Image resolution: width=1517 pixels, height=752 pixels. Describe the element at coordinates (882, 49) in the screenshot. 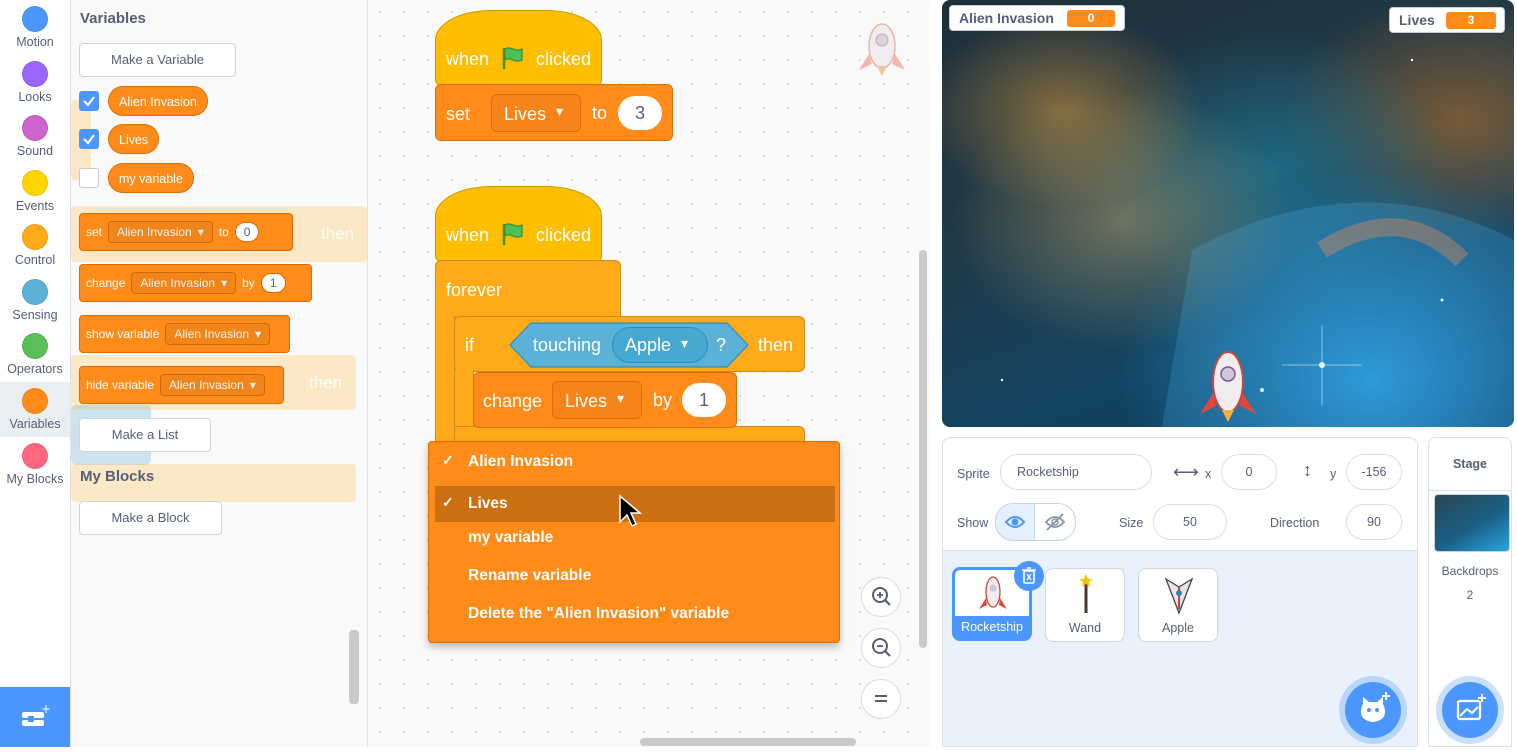

I see `sprite-watermark-icon` at that location.